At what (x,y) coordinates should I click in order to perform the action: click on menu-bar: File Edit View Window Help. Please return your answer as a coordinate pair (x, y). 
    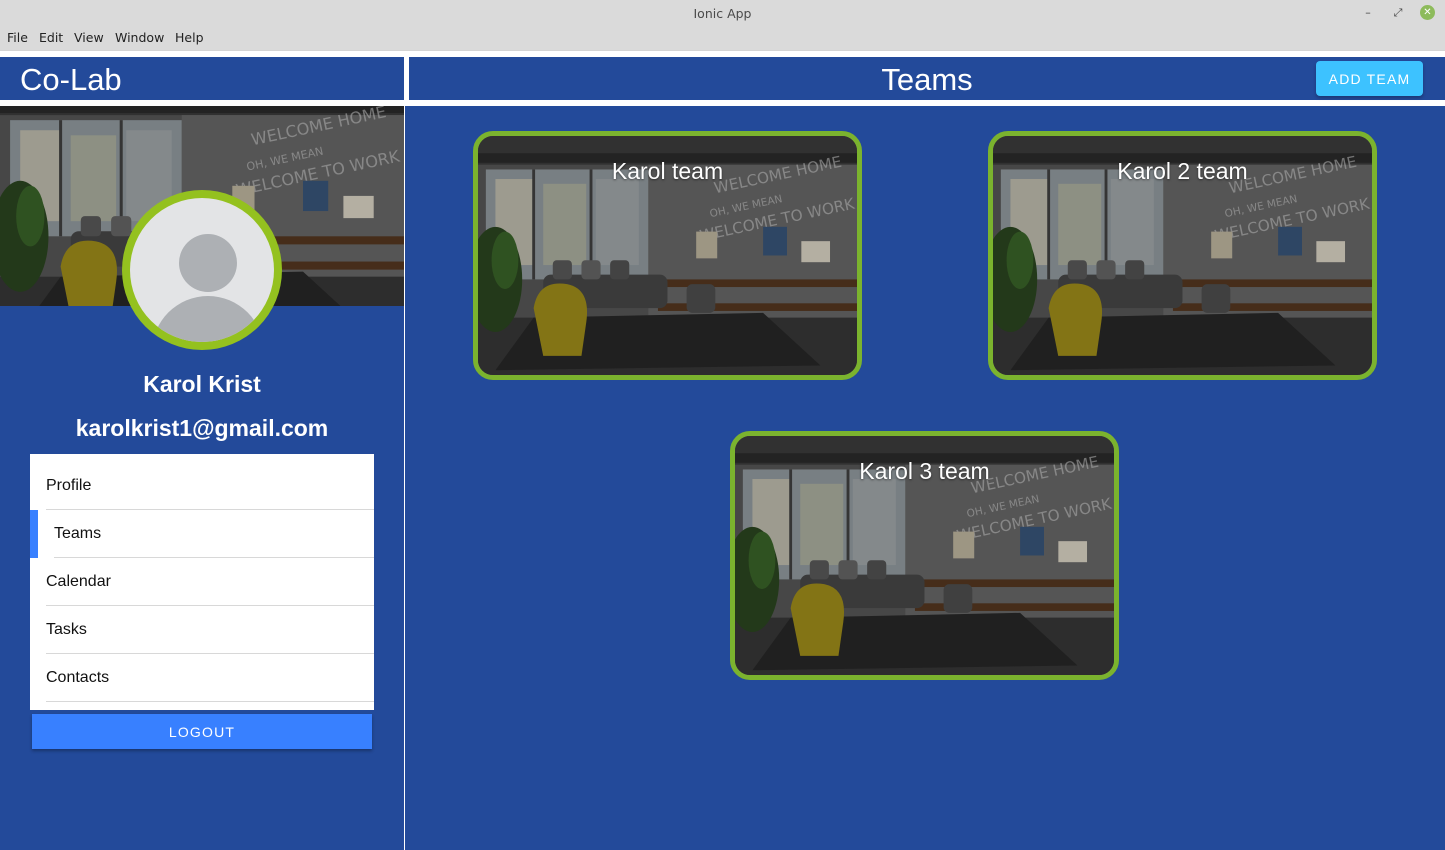
    Looking at the image, I should click on (722, 38).